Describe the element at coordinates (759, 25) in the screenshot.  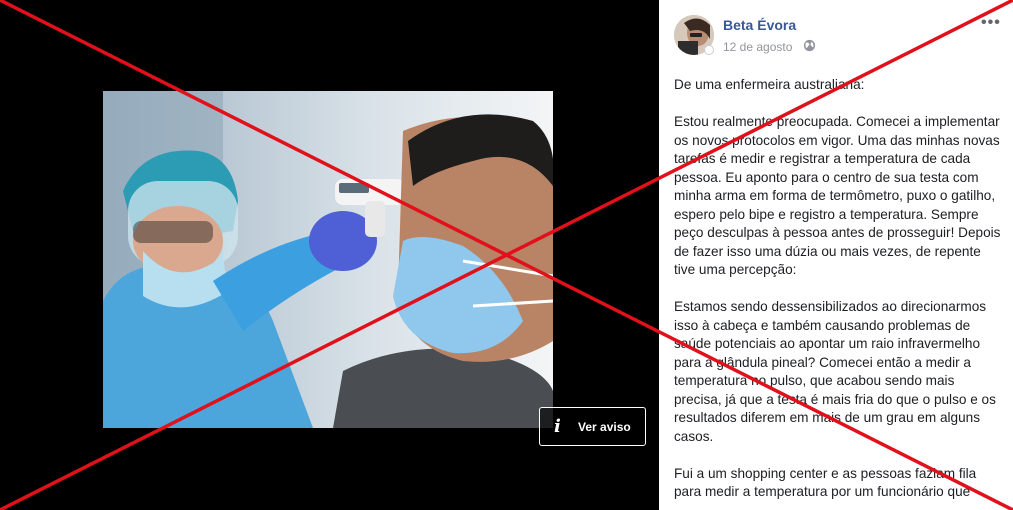
I see `post-author: Beta Évora` at that location.